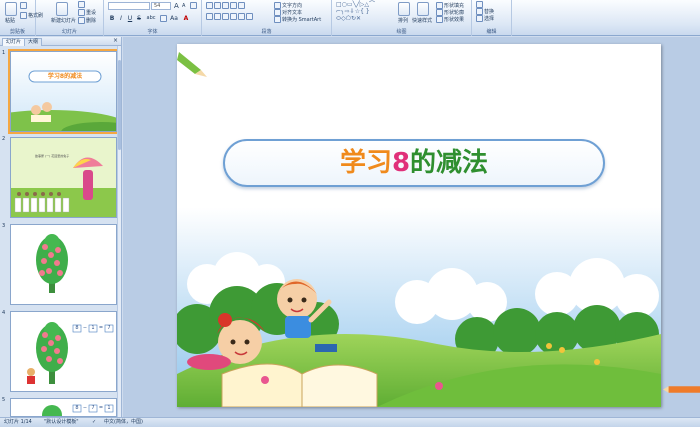 The image size is (700, 427). Describe the element at coordinates (63, 20) in the screenshot. I see `new-slide-button: 新建幻灯片` at that location.